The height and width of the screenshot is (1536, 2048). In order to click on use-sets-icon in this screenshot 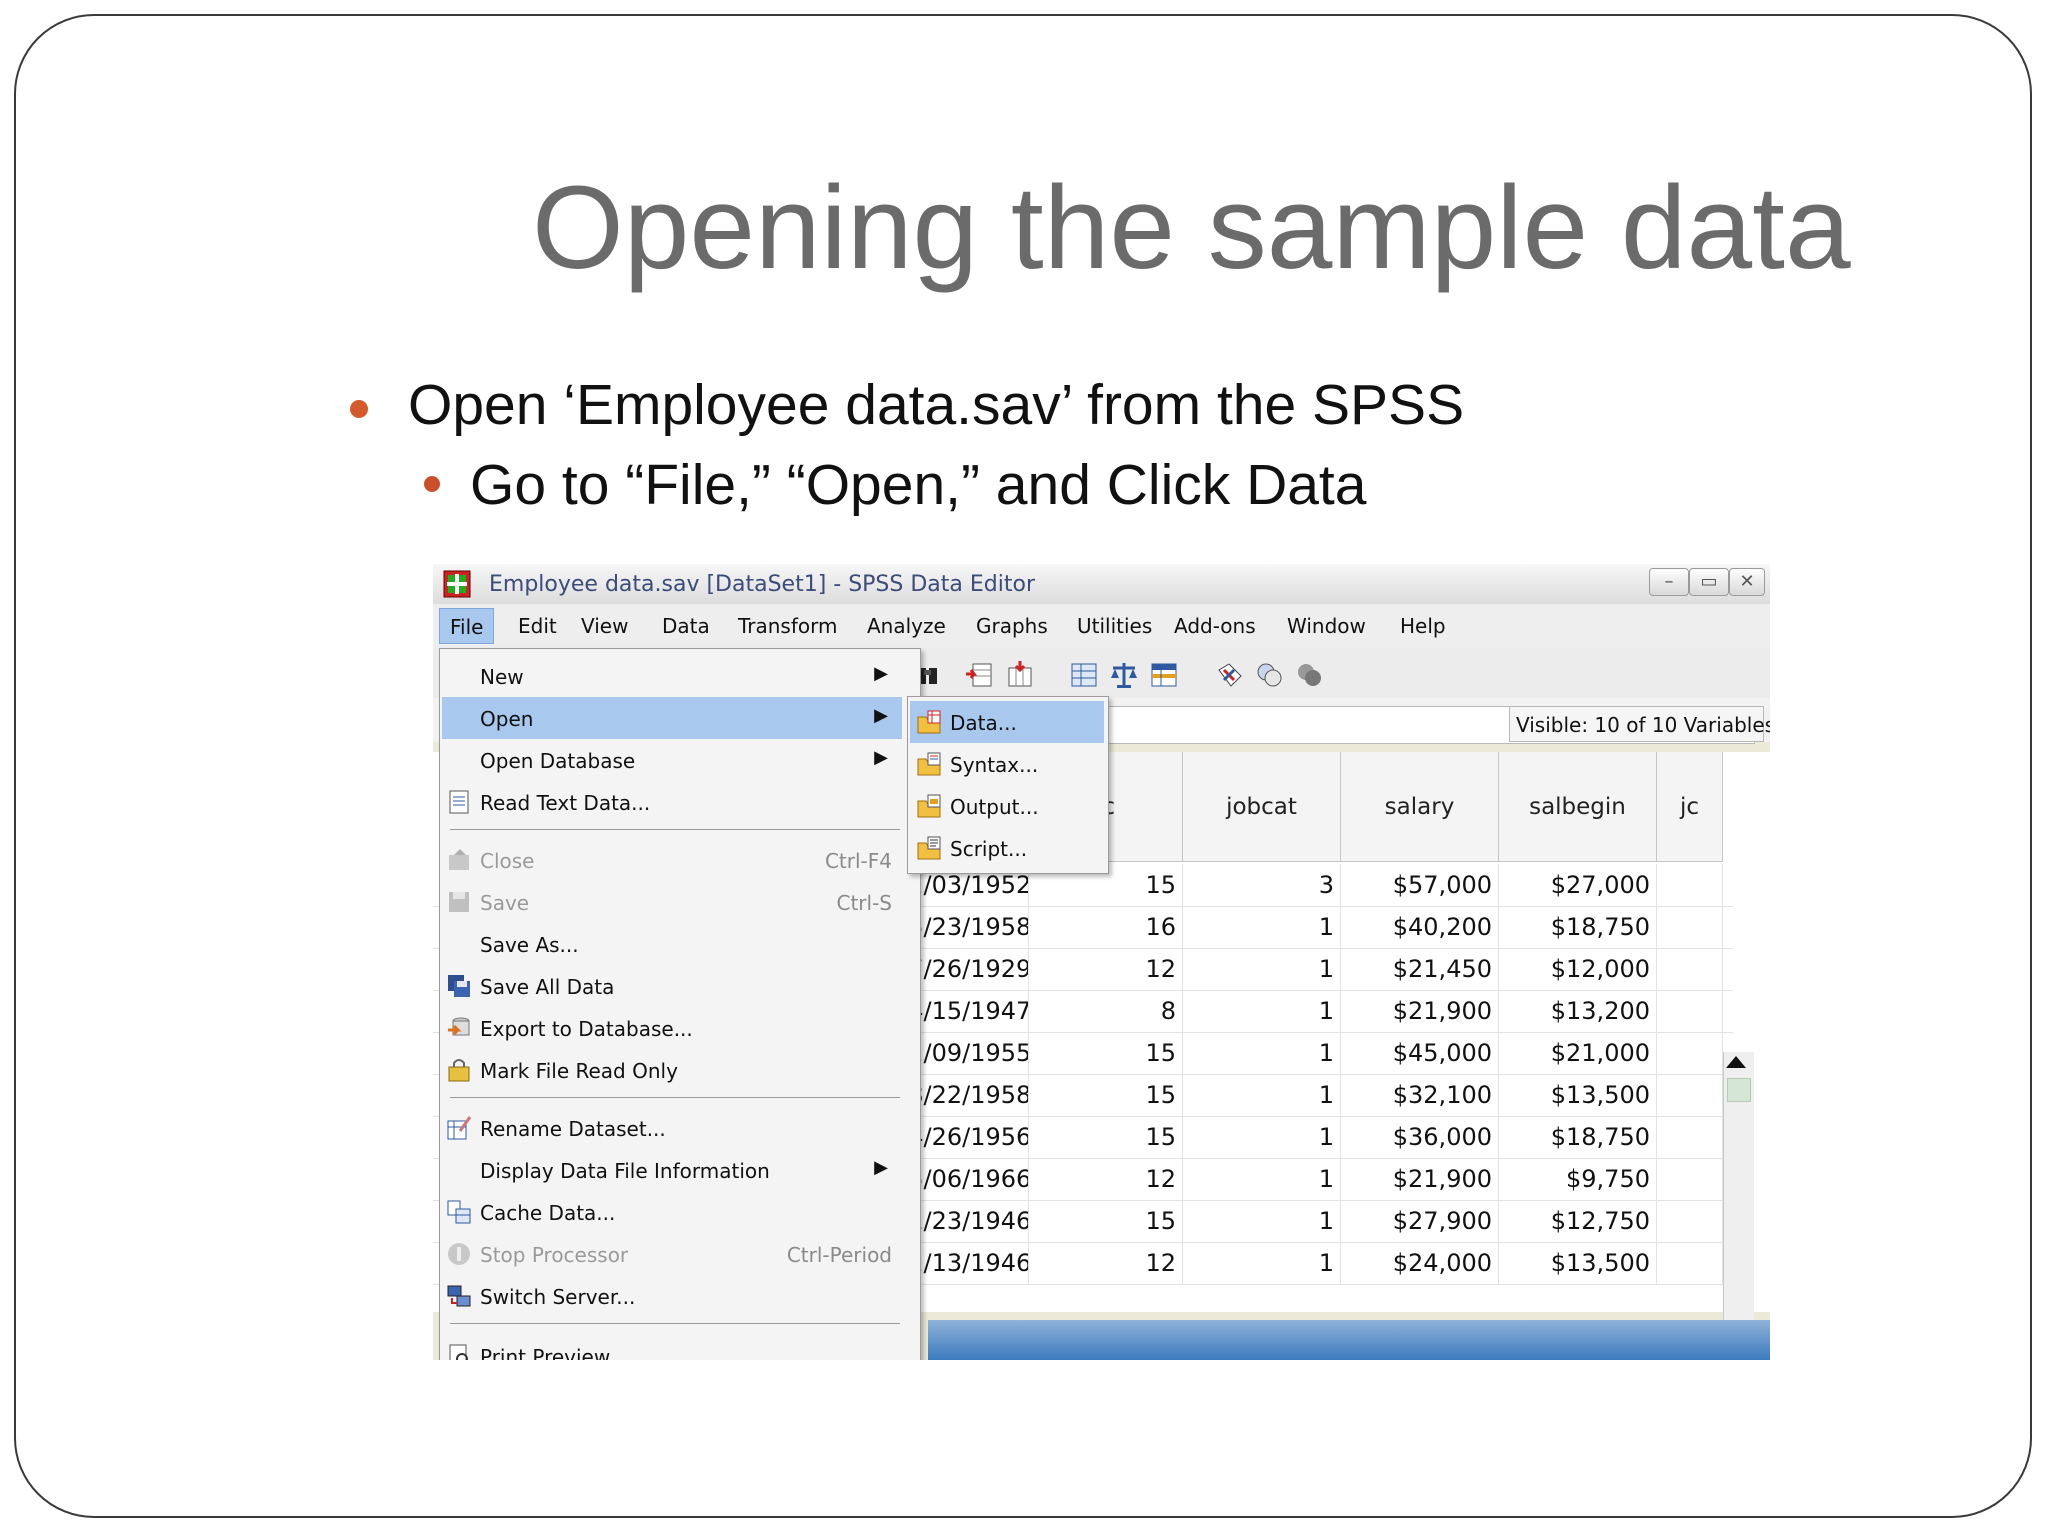, I will do `click(1270, 675)`.